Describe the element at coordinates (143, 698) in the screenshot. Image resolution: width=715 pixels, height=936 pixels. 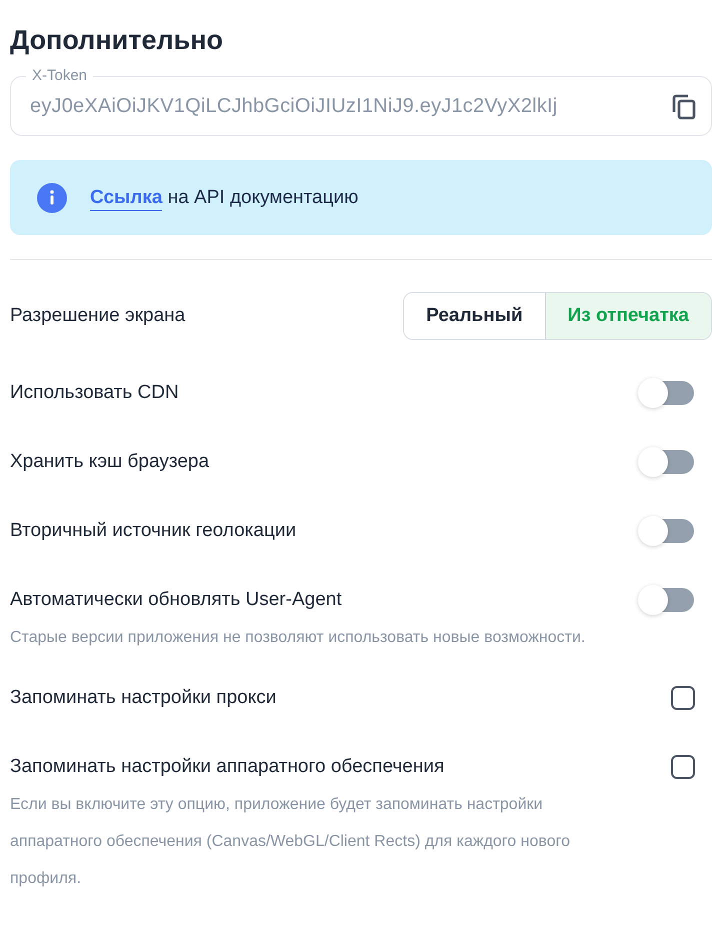
I see `setting-label: Запоминать настройки прокси` at that location.